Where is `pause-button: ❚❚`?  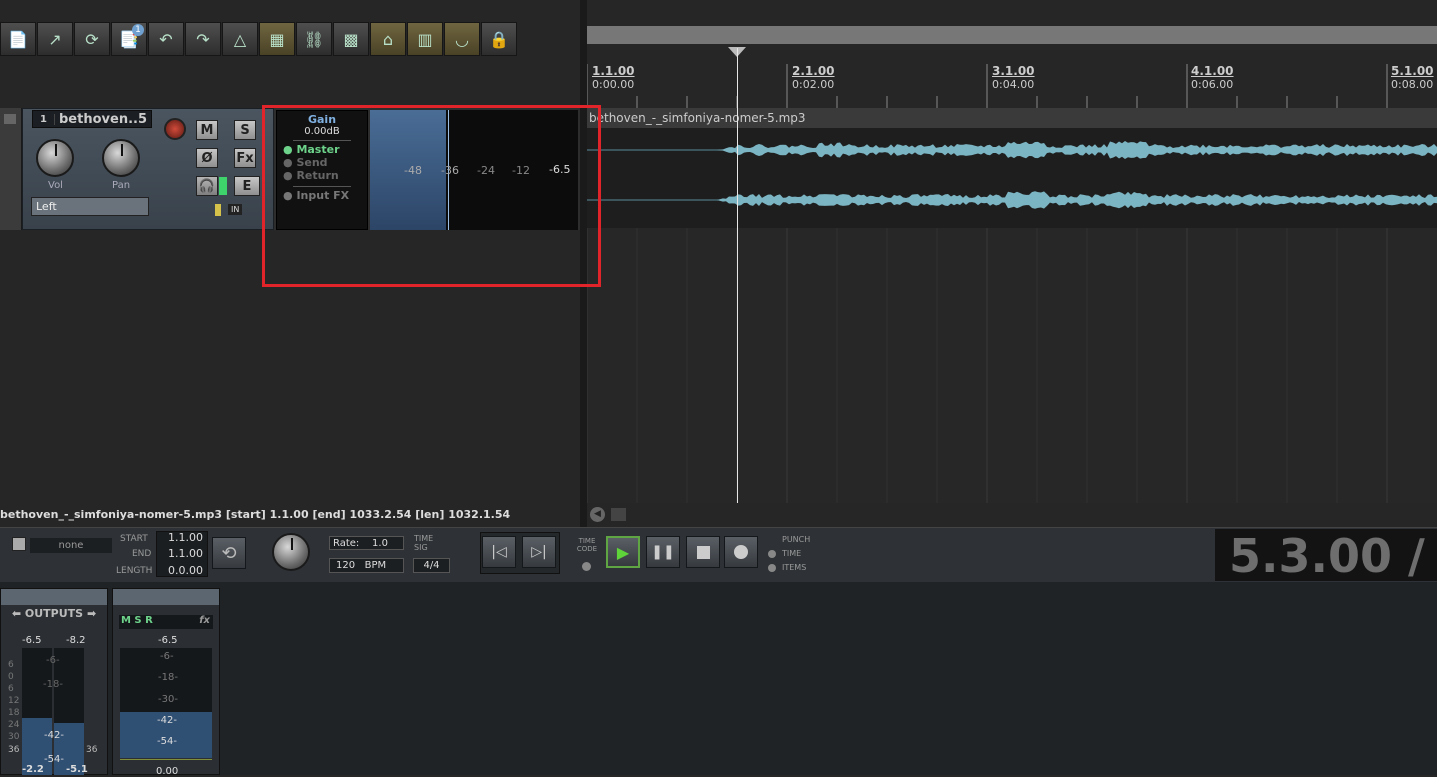
pause-button: ❚❚ is located at coordinates (663, 552).